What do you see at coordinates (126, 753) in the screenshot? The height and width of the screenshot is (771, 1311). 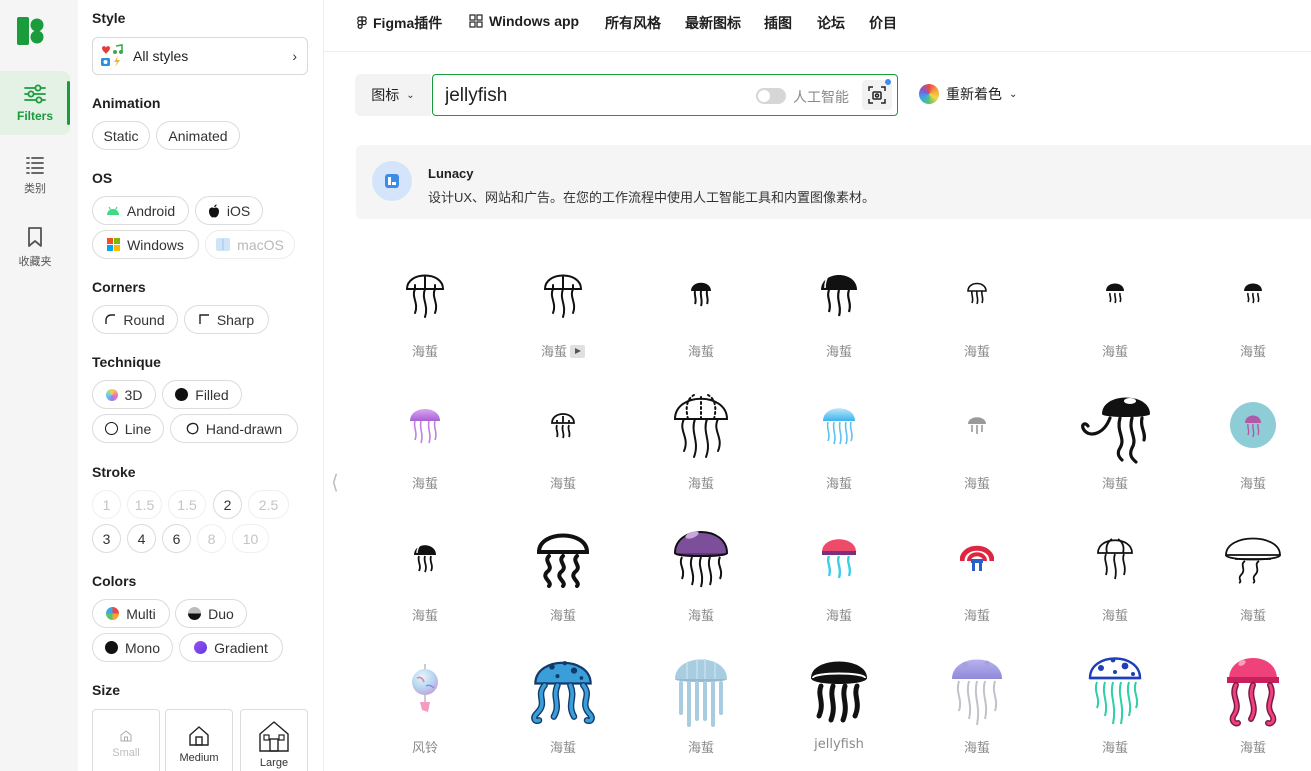 I see `size-small-label: Small` at bounding box center [126, 753].